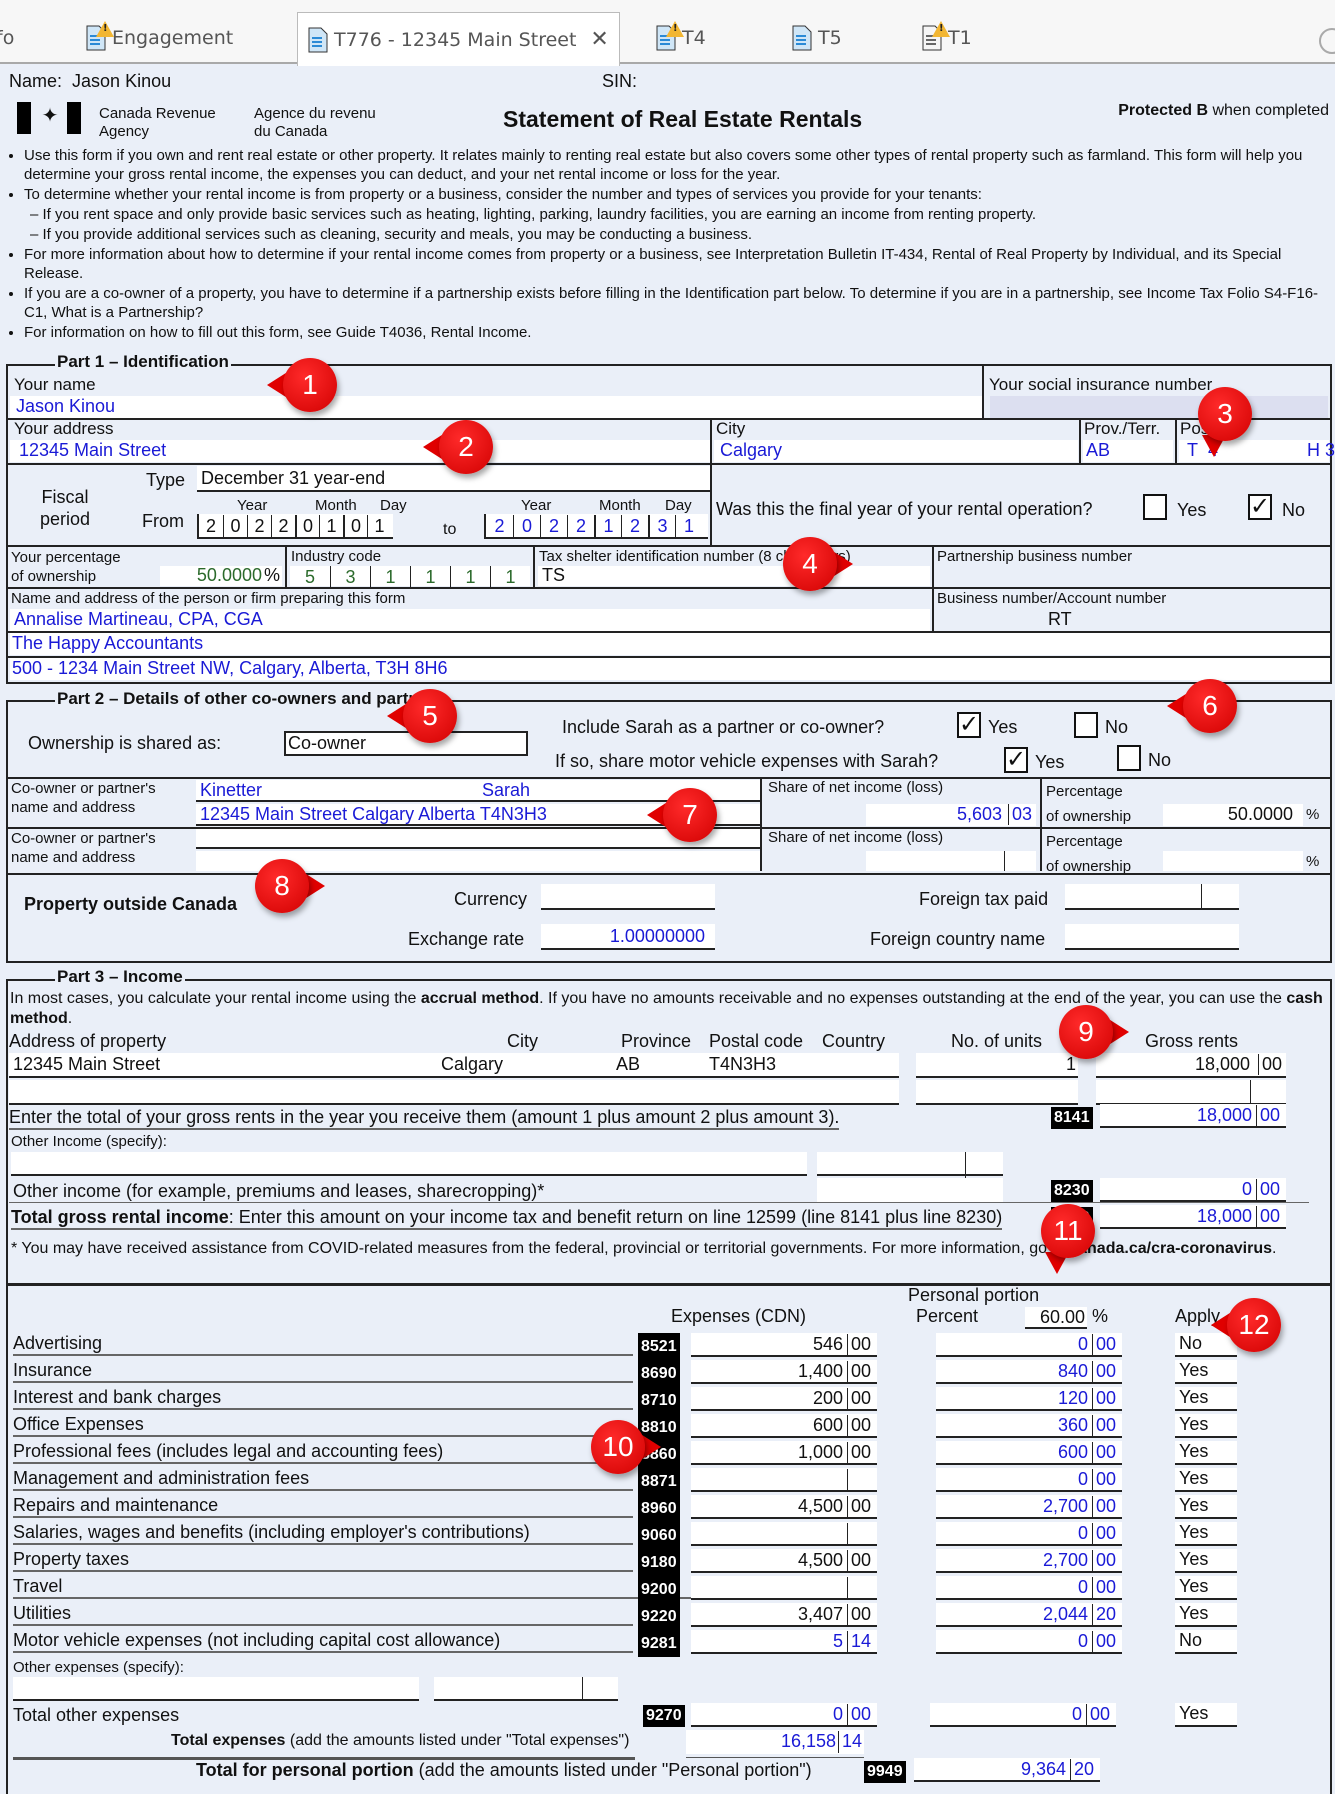 This screenshot has width=1335, height=1794. What do you see at coordinates (951, 861) in the screenshot?
I see `coowner2-share-field` at bounding box center [951, 861].